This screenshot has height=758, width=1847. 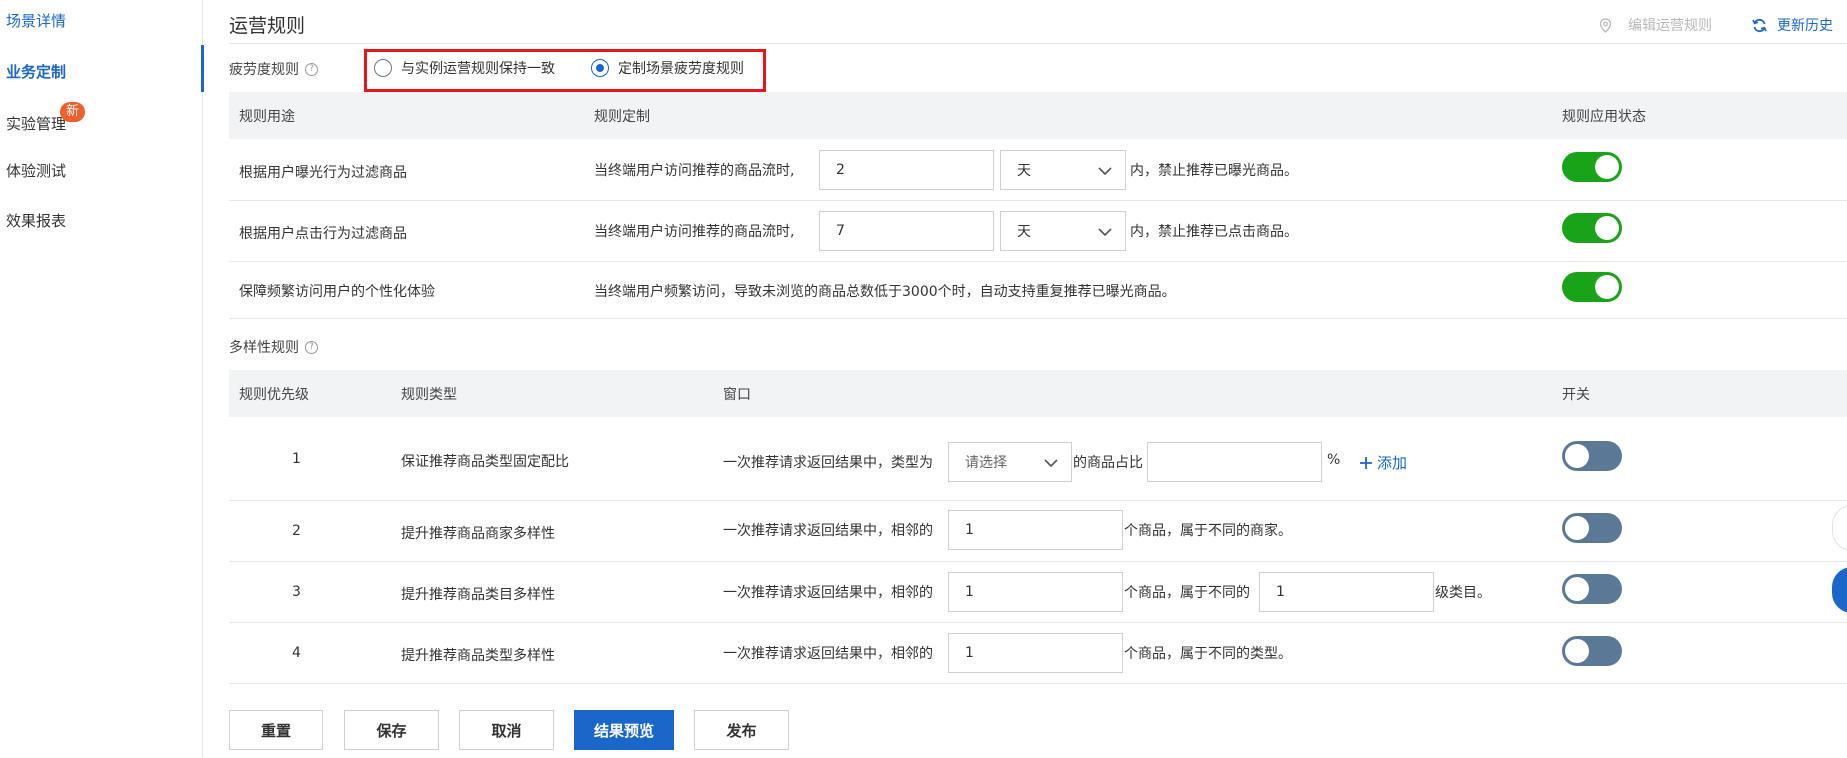 I want to click on cancel-button: 取消, so click(x=506, y=730).